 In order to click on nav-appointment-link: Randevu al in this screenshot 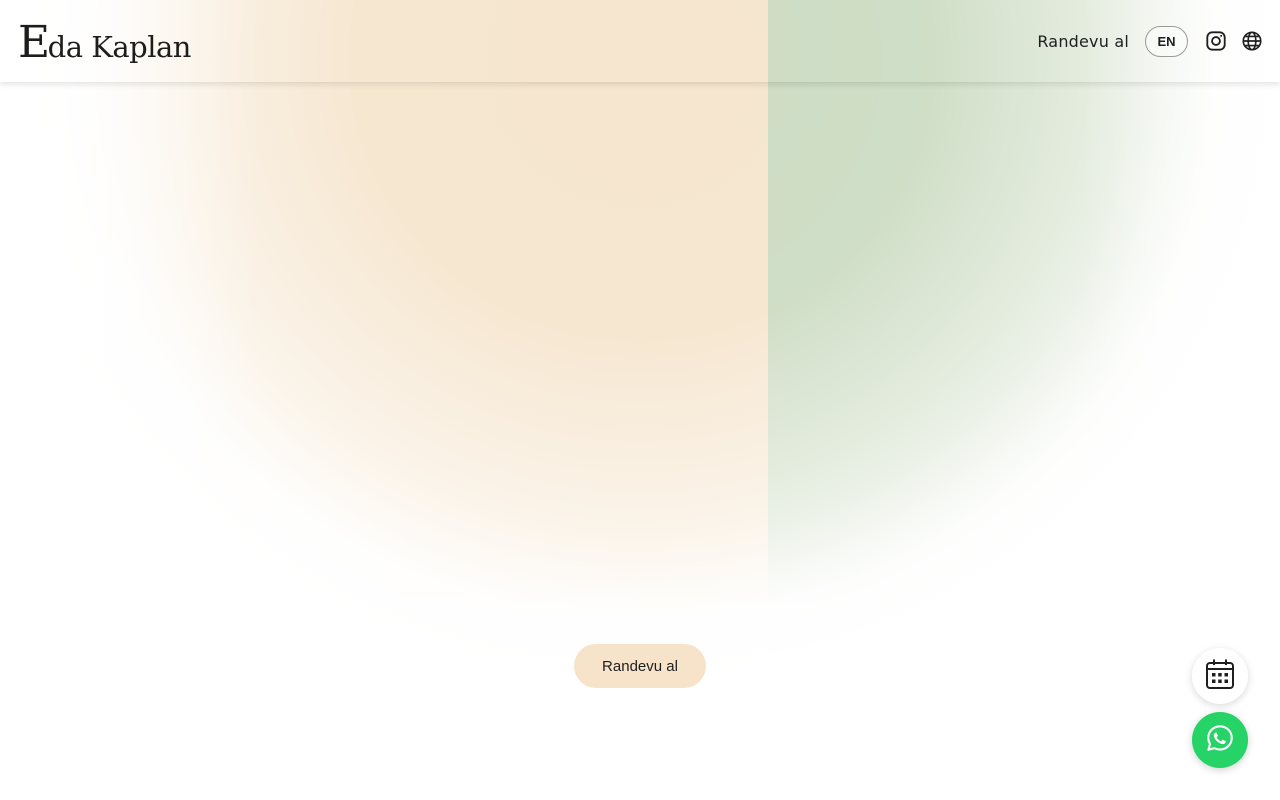, I will do `click(1083, 41)`.